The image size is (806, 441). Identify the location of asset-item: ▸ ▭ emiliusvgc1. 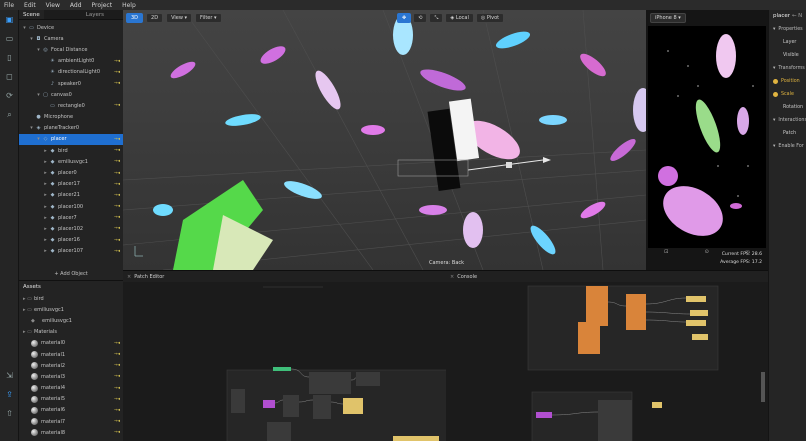
(71, 309).